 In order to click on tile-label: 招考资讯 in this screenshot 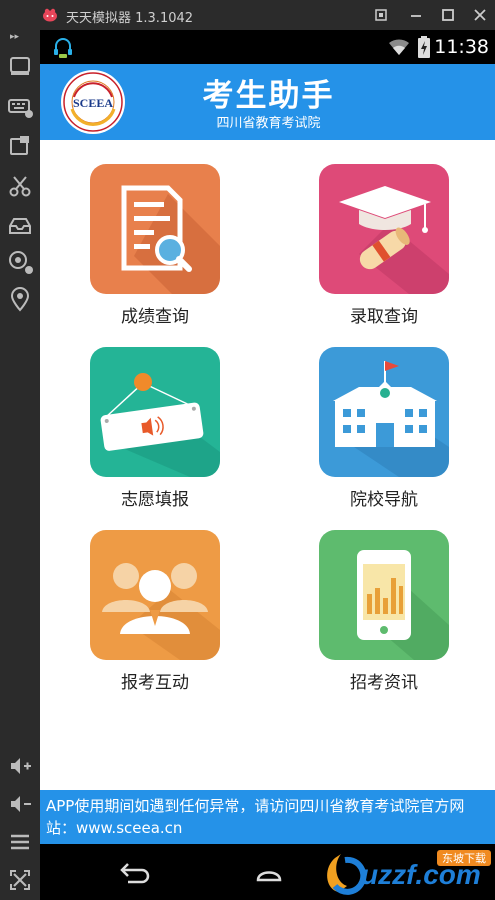, I will do `click(384, 683)`.